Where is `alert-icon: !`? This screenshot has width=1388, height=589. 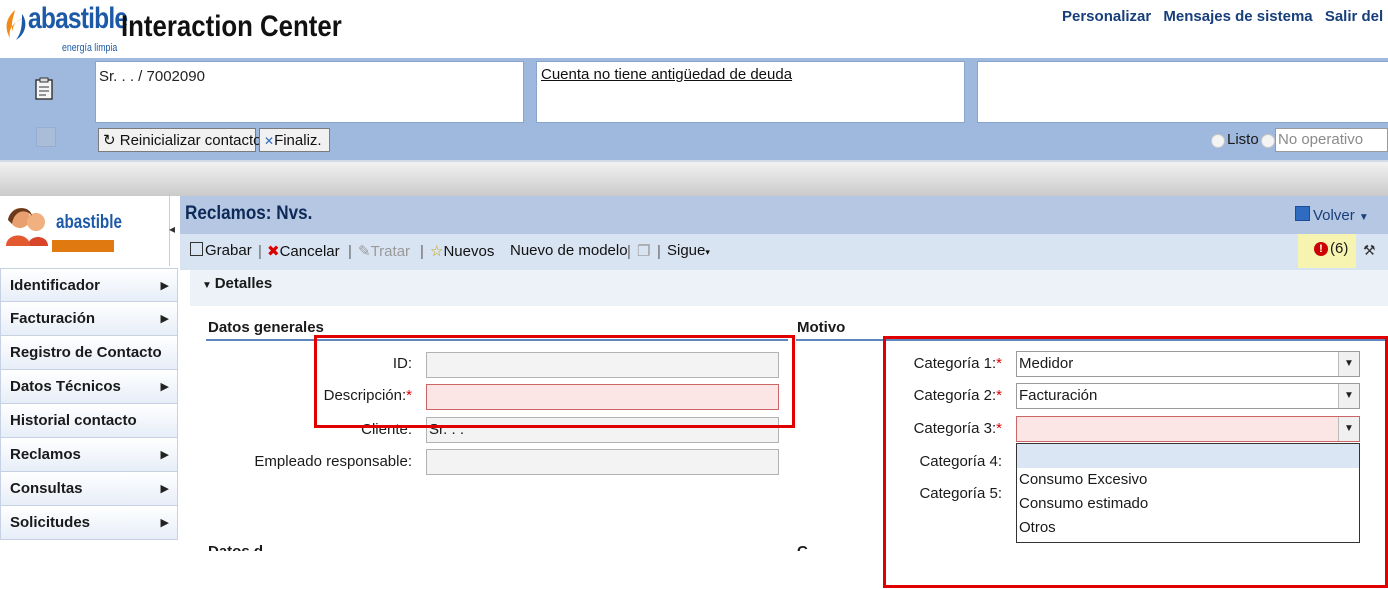
alert-icon: ! is located at coordinates (1321, 249).